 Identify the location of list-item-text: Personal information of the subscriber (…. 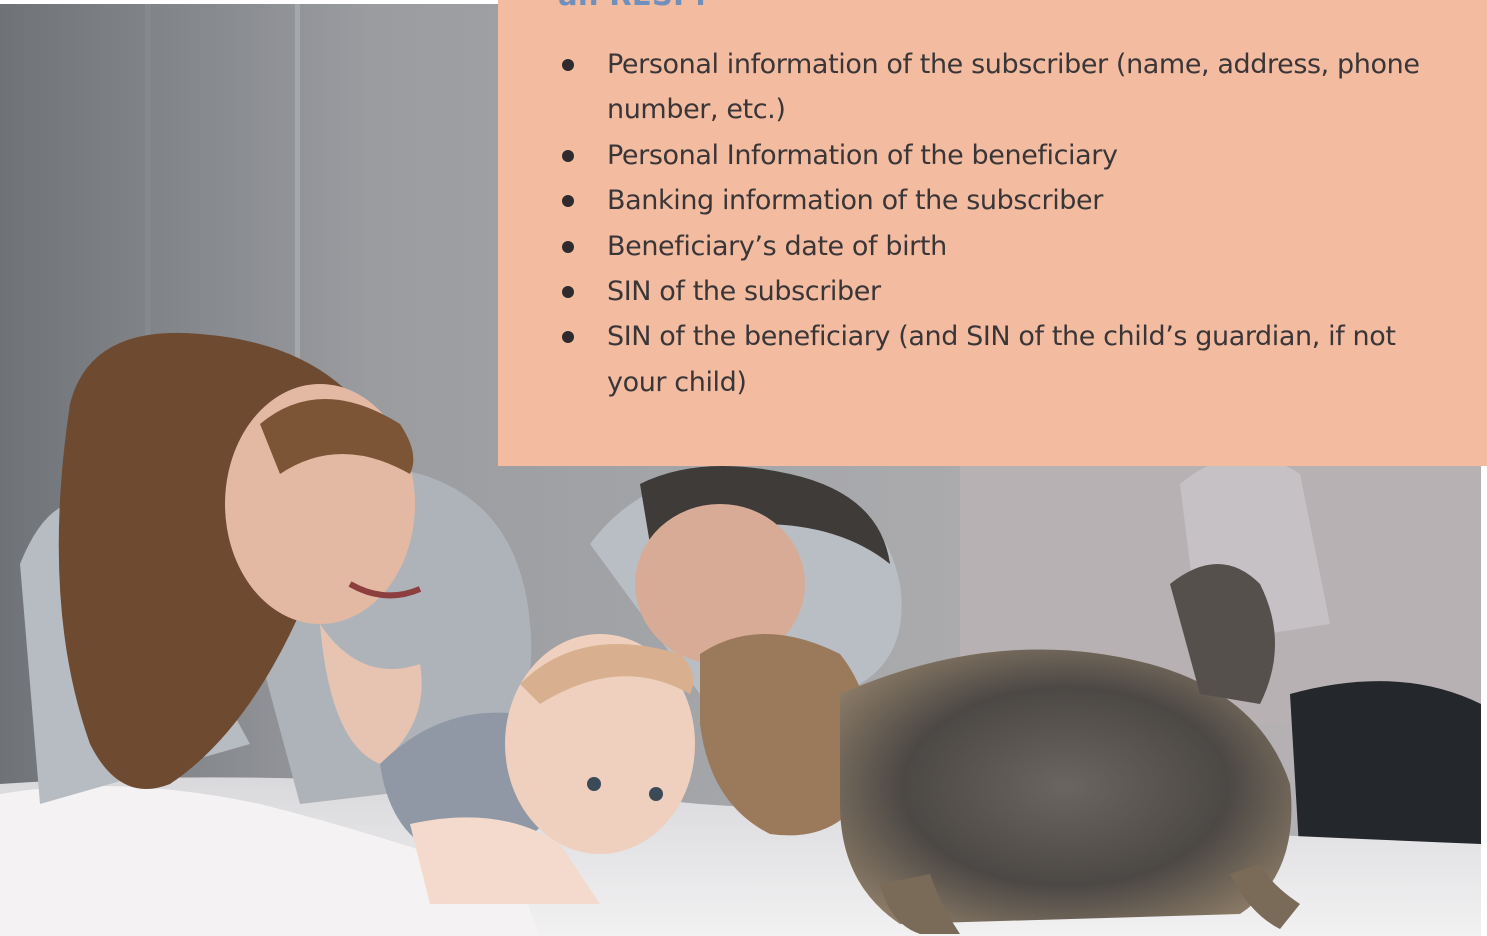
(1013, 87).